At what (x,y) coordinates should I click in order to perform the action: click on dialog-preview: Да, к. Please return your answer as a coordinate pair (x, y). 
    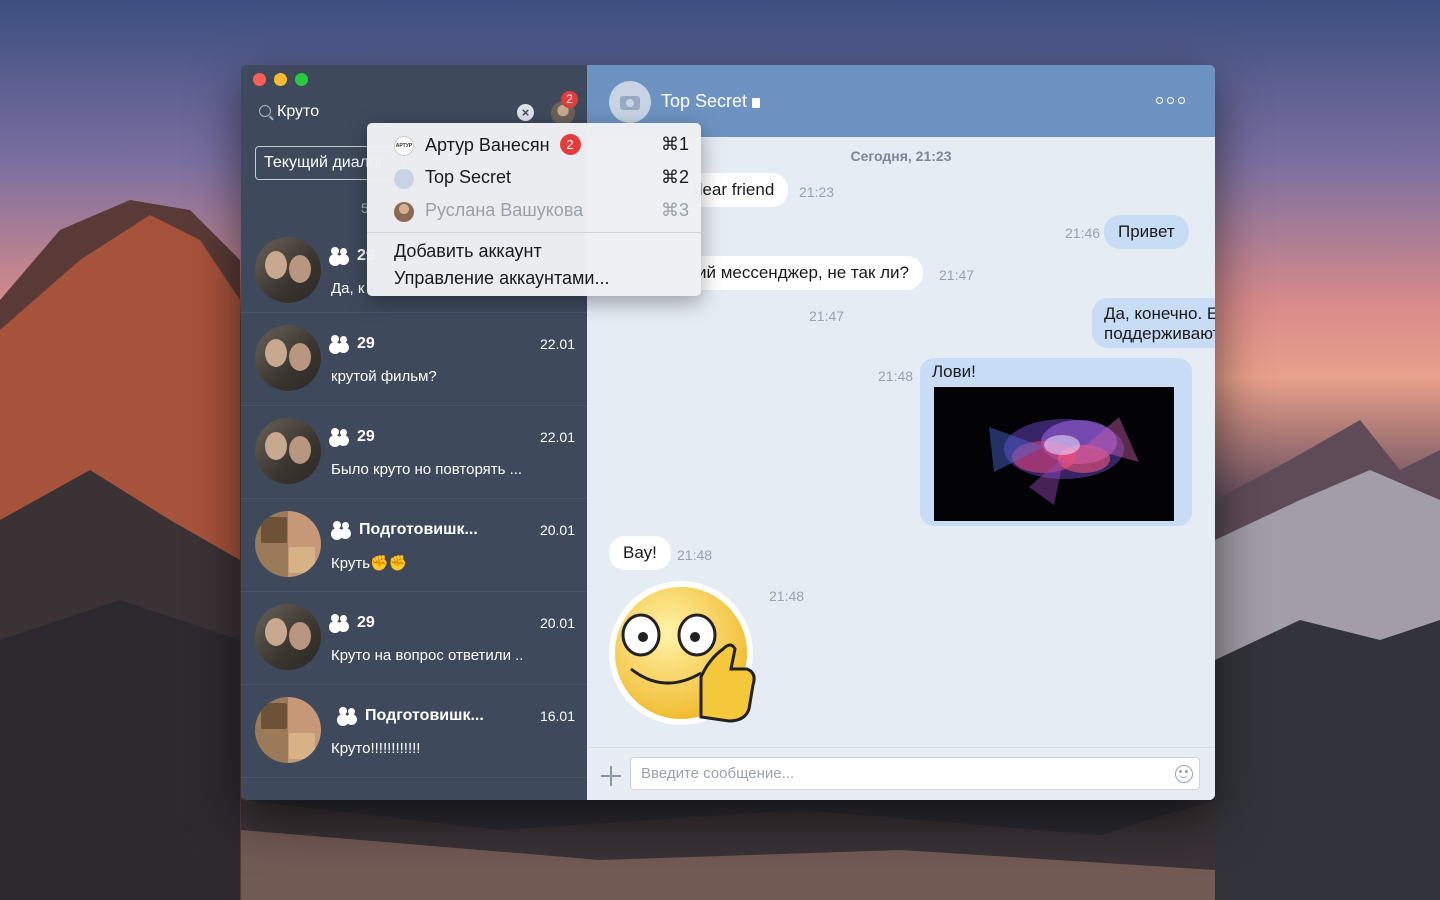
    Looking at the image, I should click on (348, 288).